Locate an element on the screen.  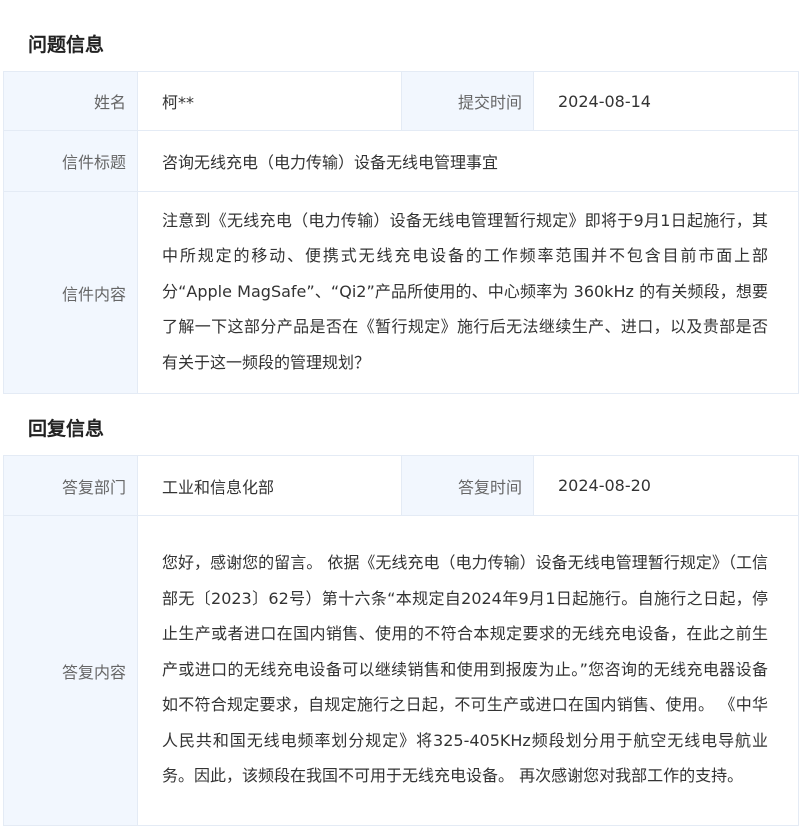
question-row-subject: 信件标题 咨询无线充电（电力传输）设备无线电管理事宜 is located at coordinates (401, 161).